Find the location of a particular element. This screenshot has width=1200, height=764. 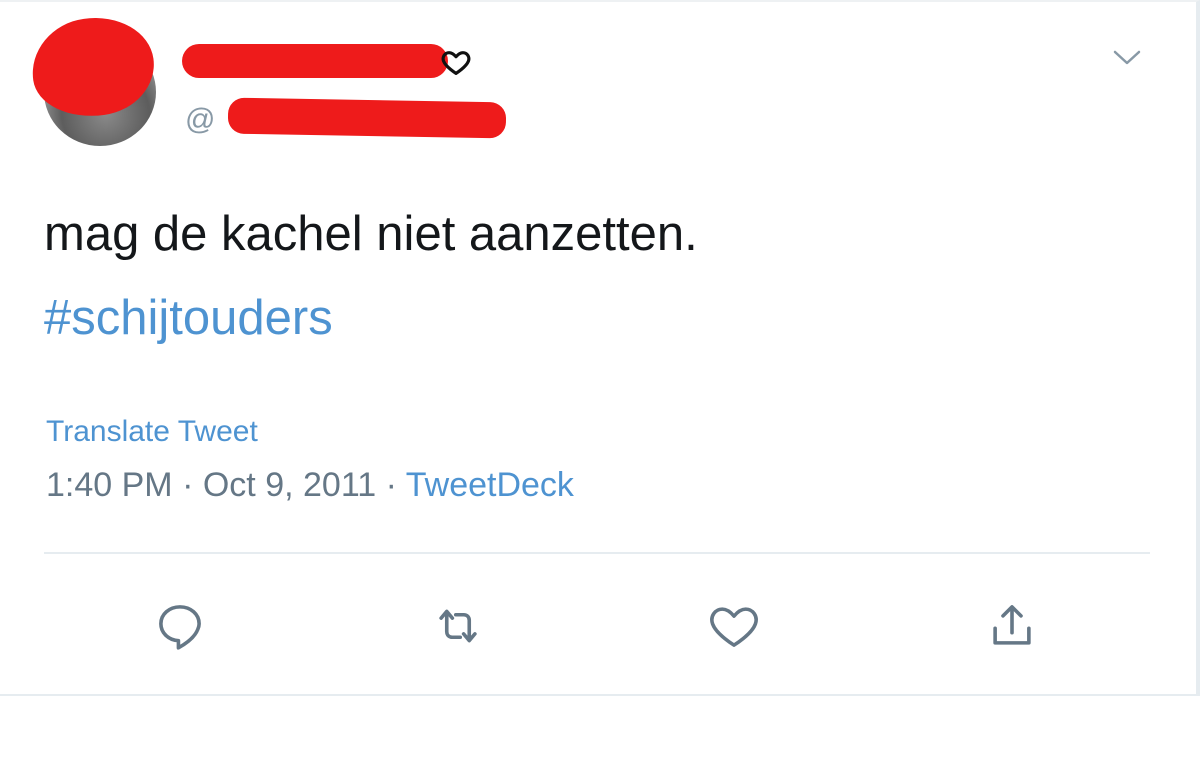

share-button is located at coordinates (1012, 626).